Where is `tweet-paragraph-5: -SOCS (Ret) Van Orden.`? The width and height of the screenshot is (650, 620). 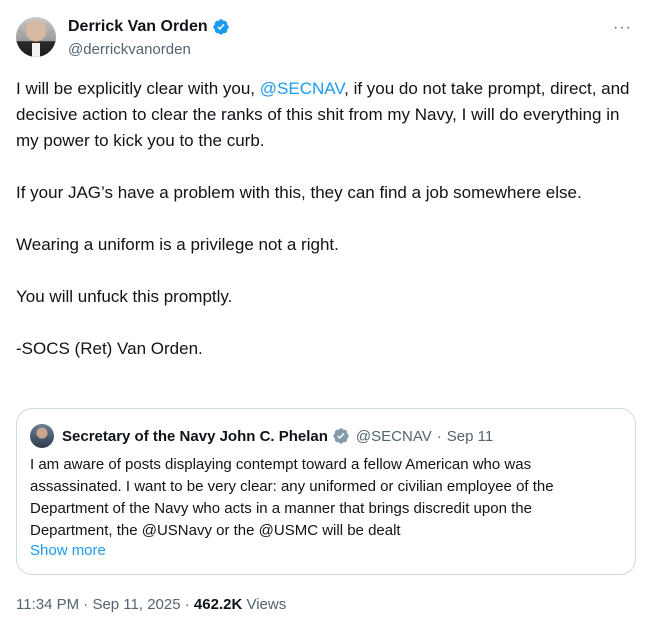
tweet-paragraph-5: -SOCS (Ret) Van Orden. is located at coordinates (109, 348).